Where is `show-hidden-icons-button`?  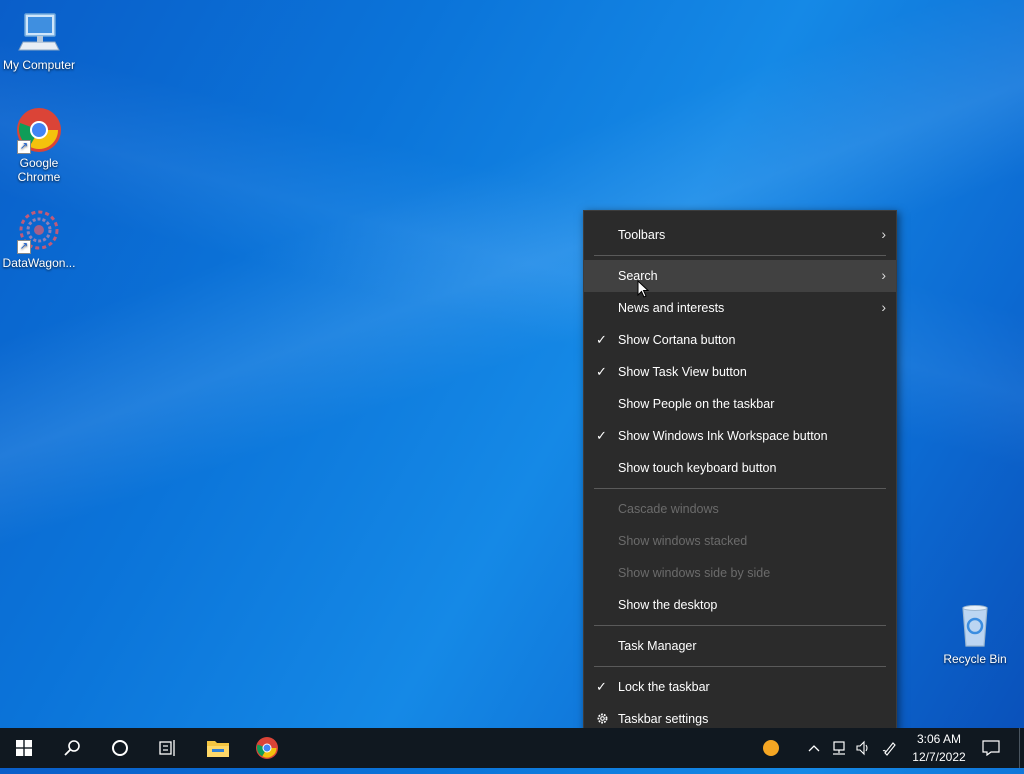
show-hidden-icons-button is located at coordinates (814, 748).